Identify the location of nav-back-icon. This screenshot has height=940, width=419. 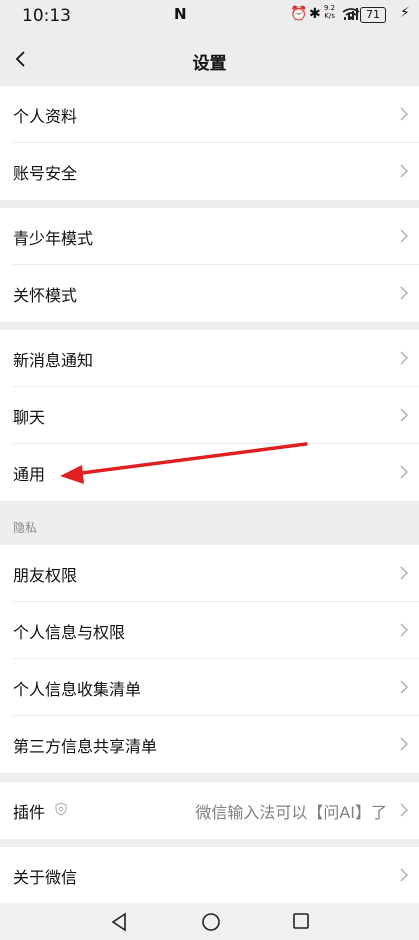
(119, 922).